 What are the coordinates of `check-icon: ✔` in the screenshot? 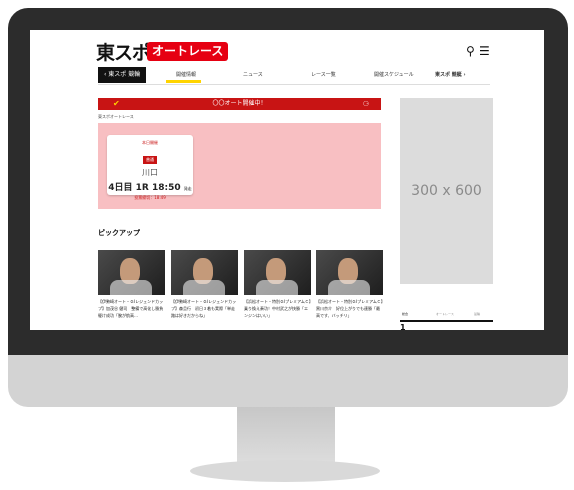 It's located at (116, 103).